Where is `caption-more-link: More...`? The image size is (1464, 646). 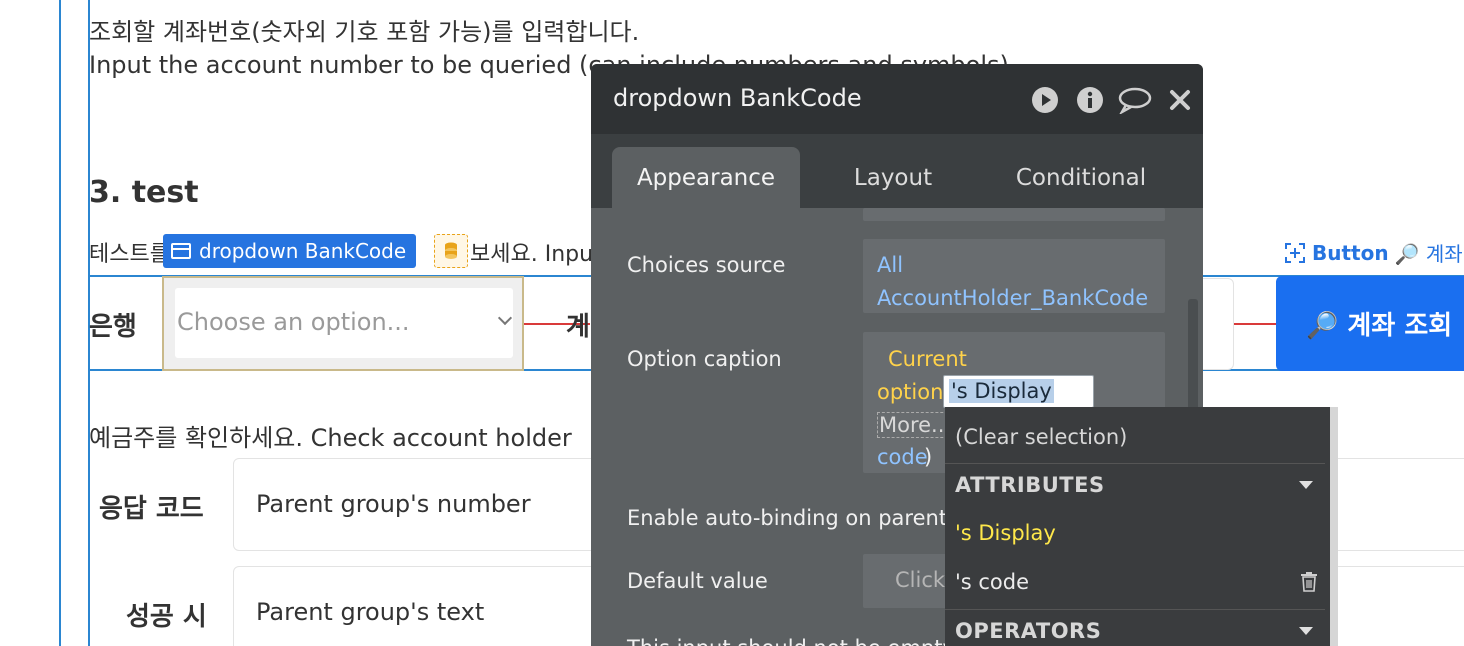 caption-more-link: More... is located at coordinates (915, 425).